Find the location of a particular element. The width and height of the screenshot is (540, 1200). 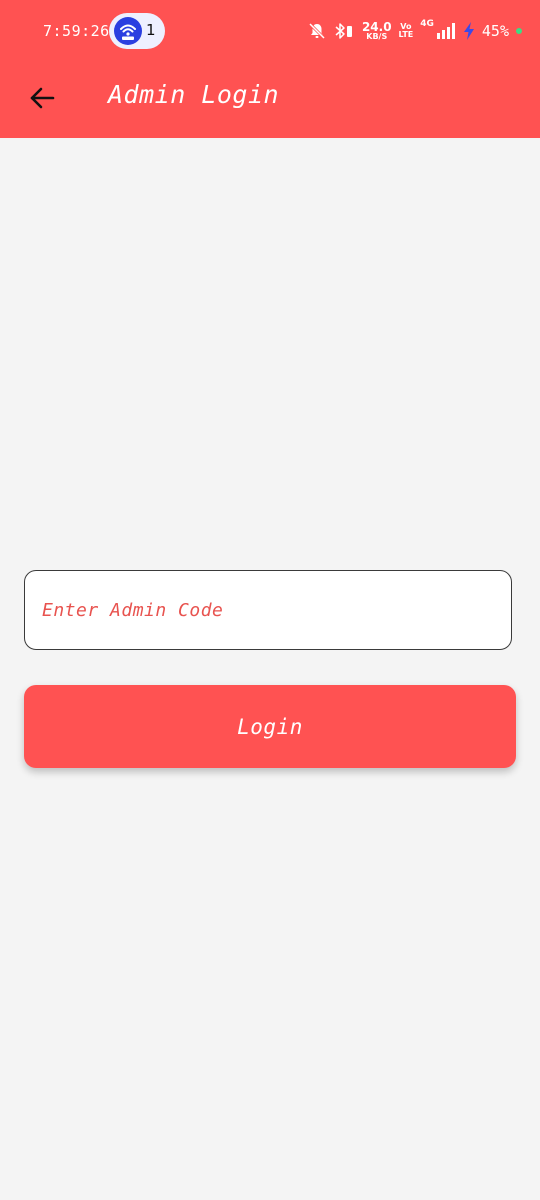

admin-code-field is located at coordinates (268, 610).